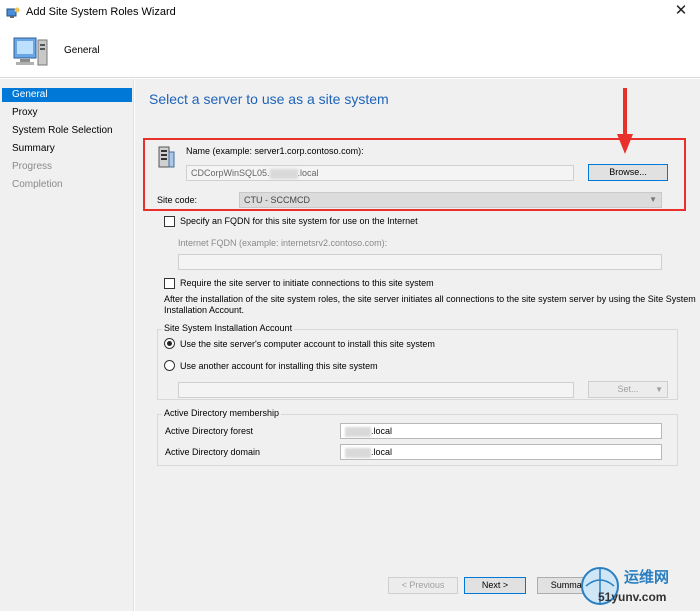  Describe the element at coordinates (380, 173) in the screenshot. I see `server-name-field: CDCorpWinSQL05. .local` at that location.